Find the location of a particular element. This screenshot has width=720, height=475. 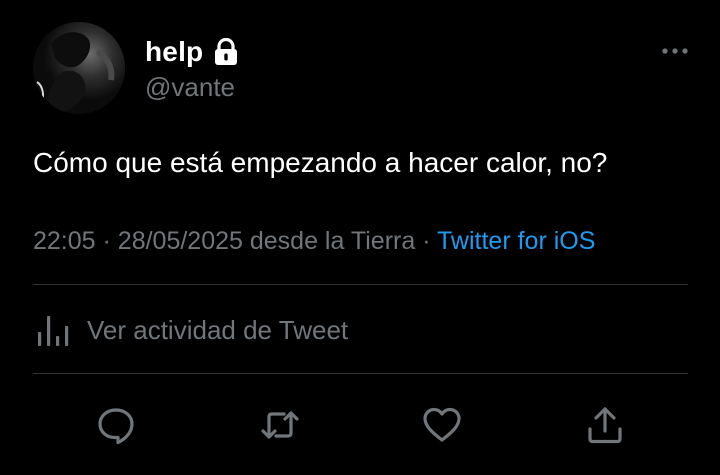

avatar is located at coordinates (79, 68).